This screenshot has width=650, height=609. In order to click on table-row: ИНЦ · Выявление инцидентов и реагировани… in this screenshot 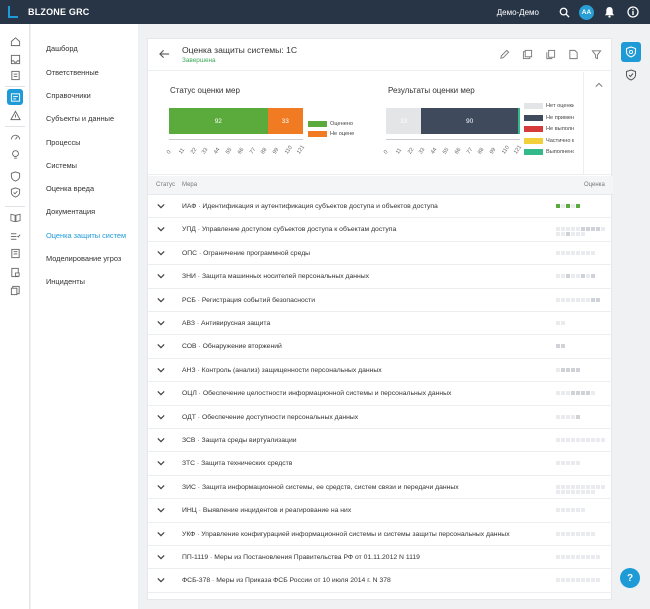, I will do `click(380, 511)`.